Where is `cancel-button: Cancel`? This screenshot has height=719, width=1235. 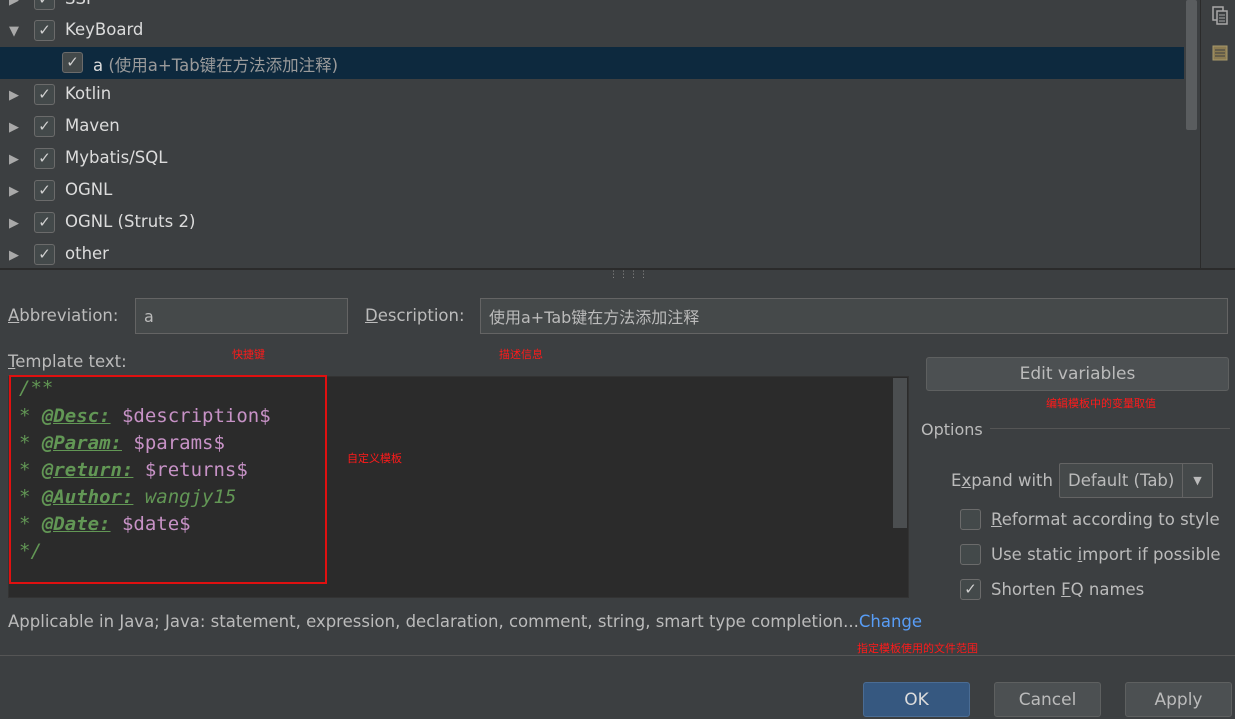 cancel-button: Cancel is located at coordinates (1047, 699).